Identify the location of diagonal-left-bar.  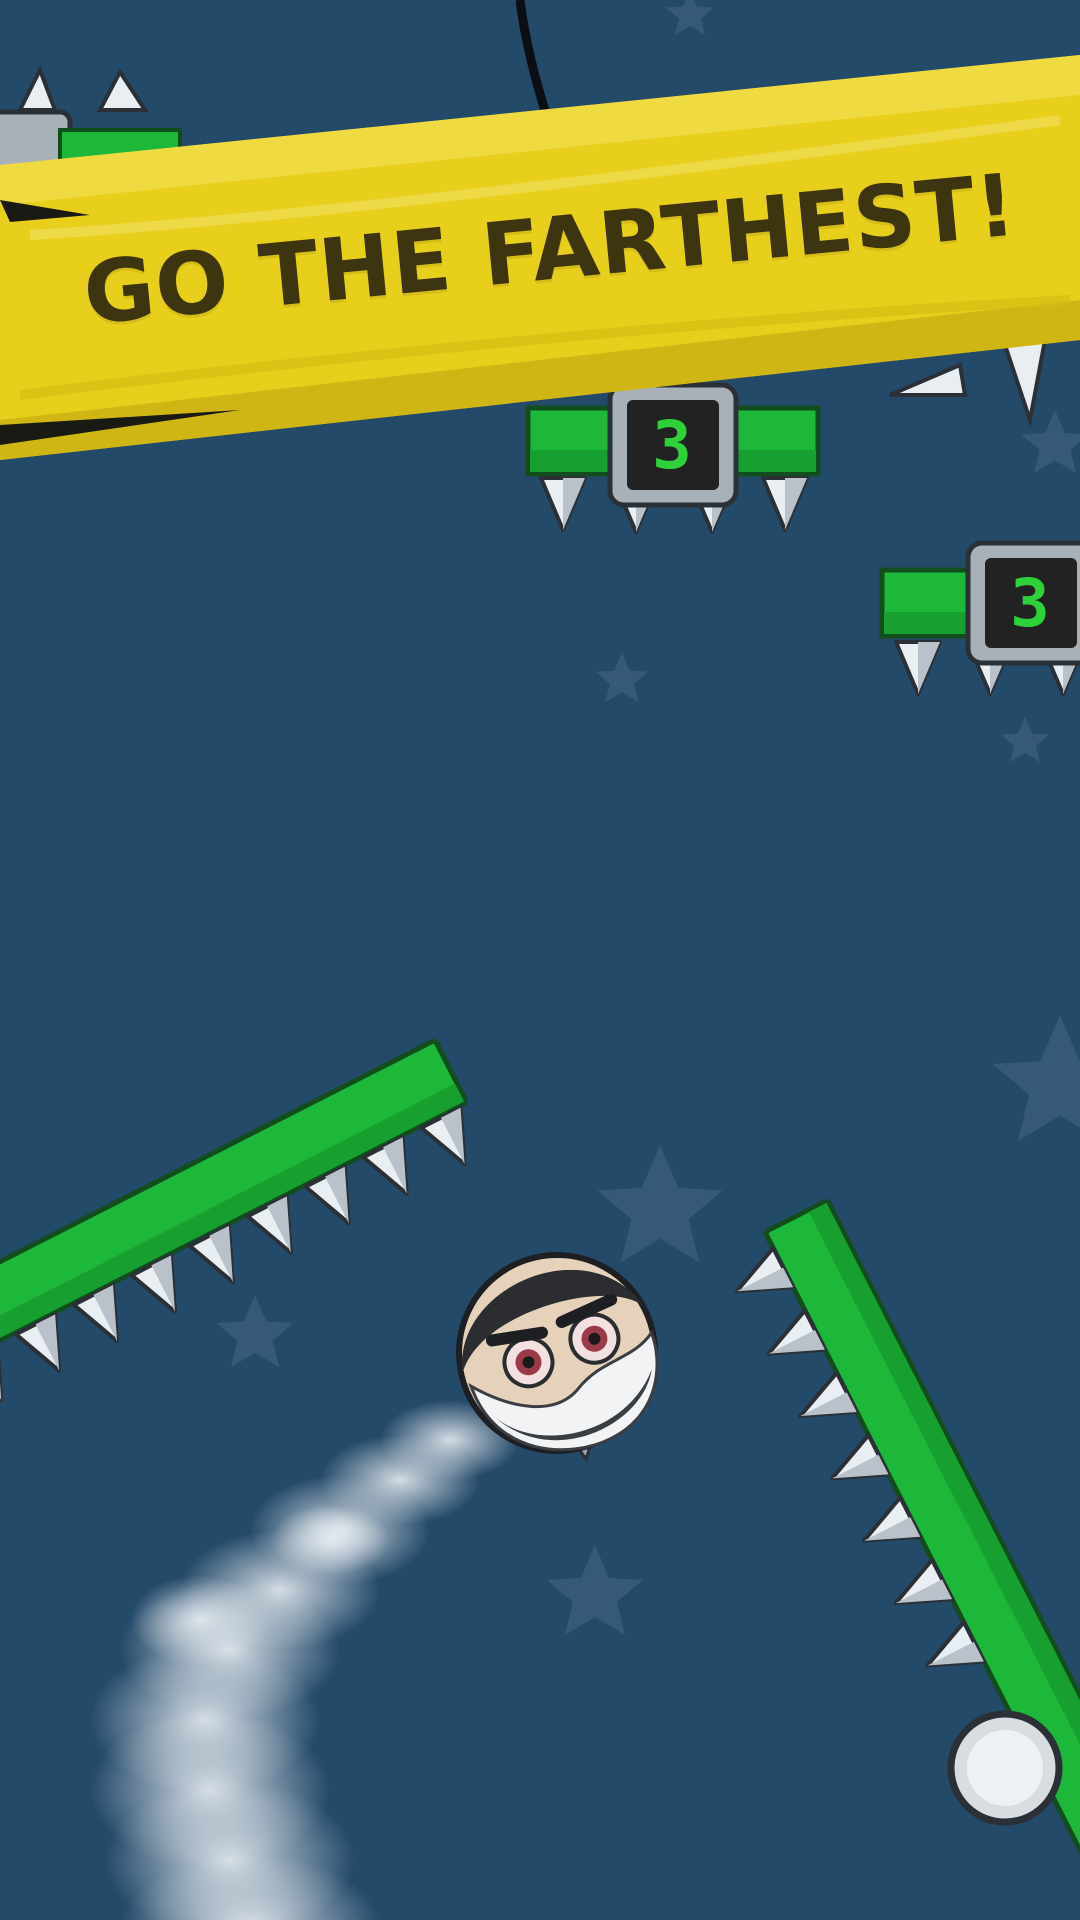
(243, 1225).